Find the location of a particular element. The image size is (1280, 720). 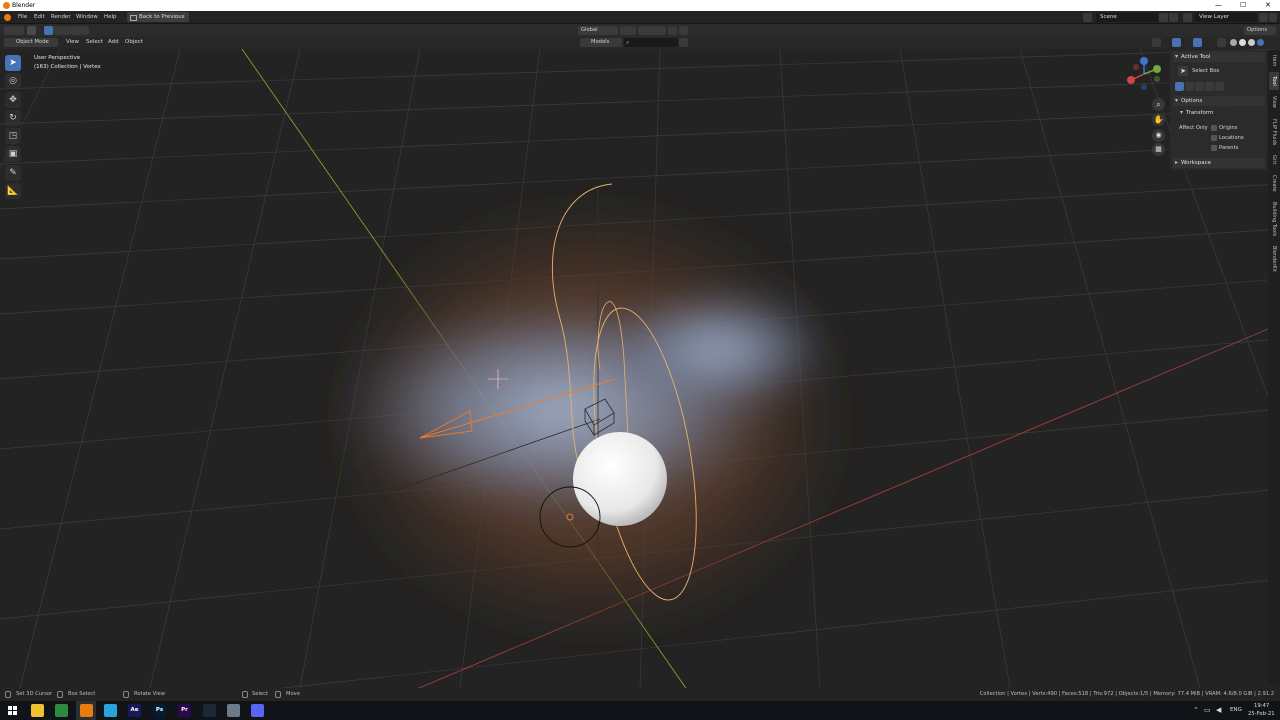

np-mode-subtract-icon is located at coordinates (1199, 86).